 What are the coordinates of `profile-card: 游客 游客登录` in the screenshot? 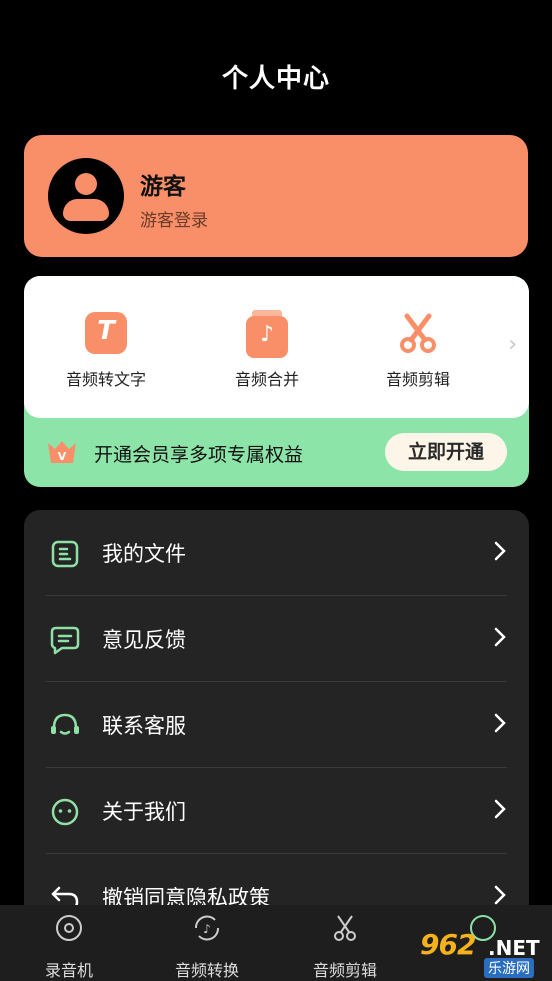 It's located at (276, 196).